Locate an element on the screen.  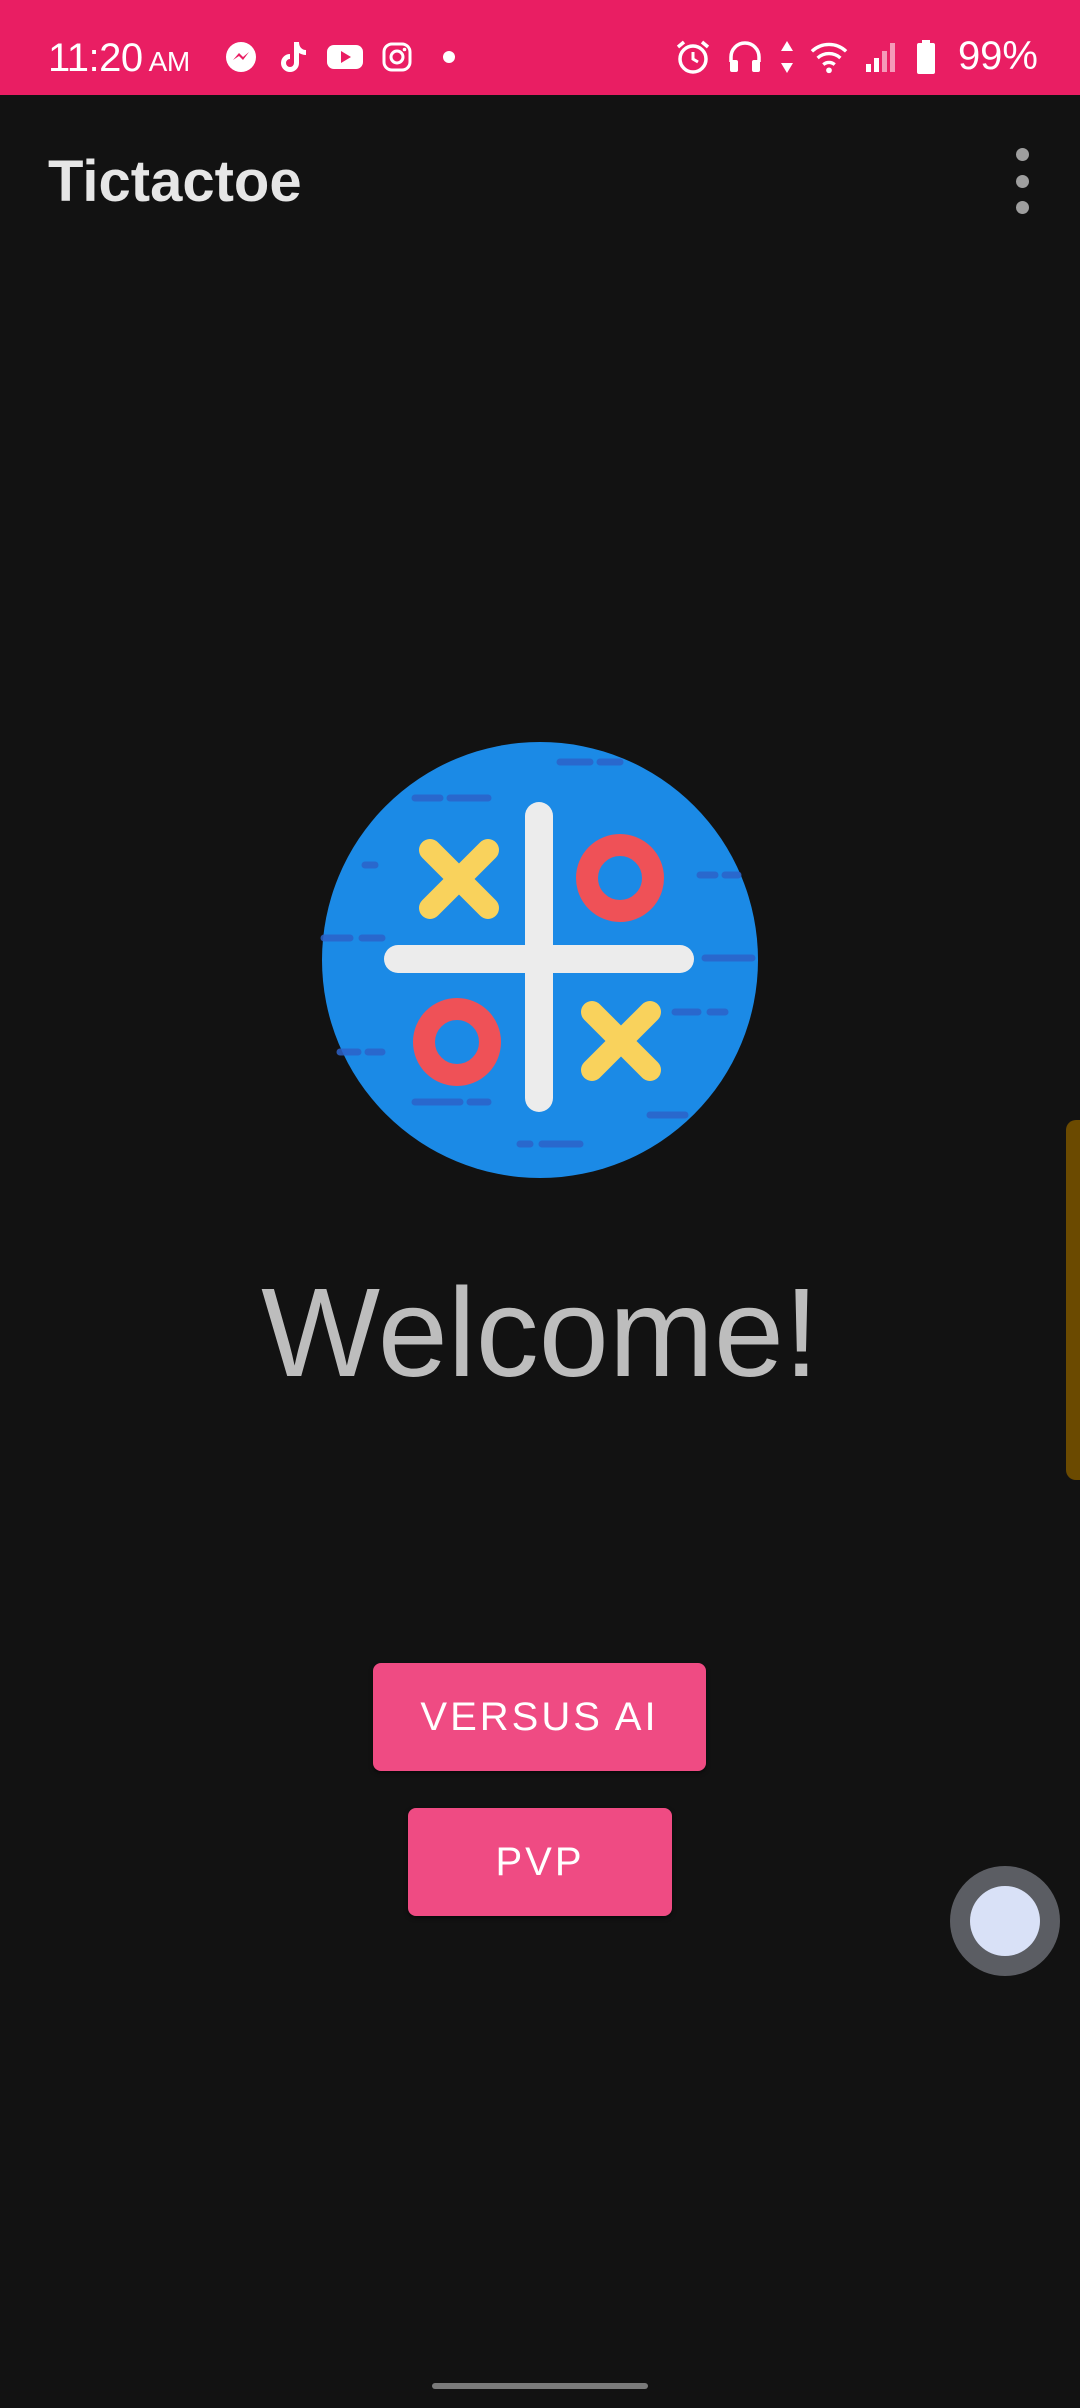
ampm-text: AM is located at coordinates (169, 61).